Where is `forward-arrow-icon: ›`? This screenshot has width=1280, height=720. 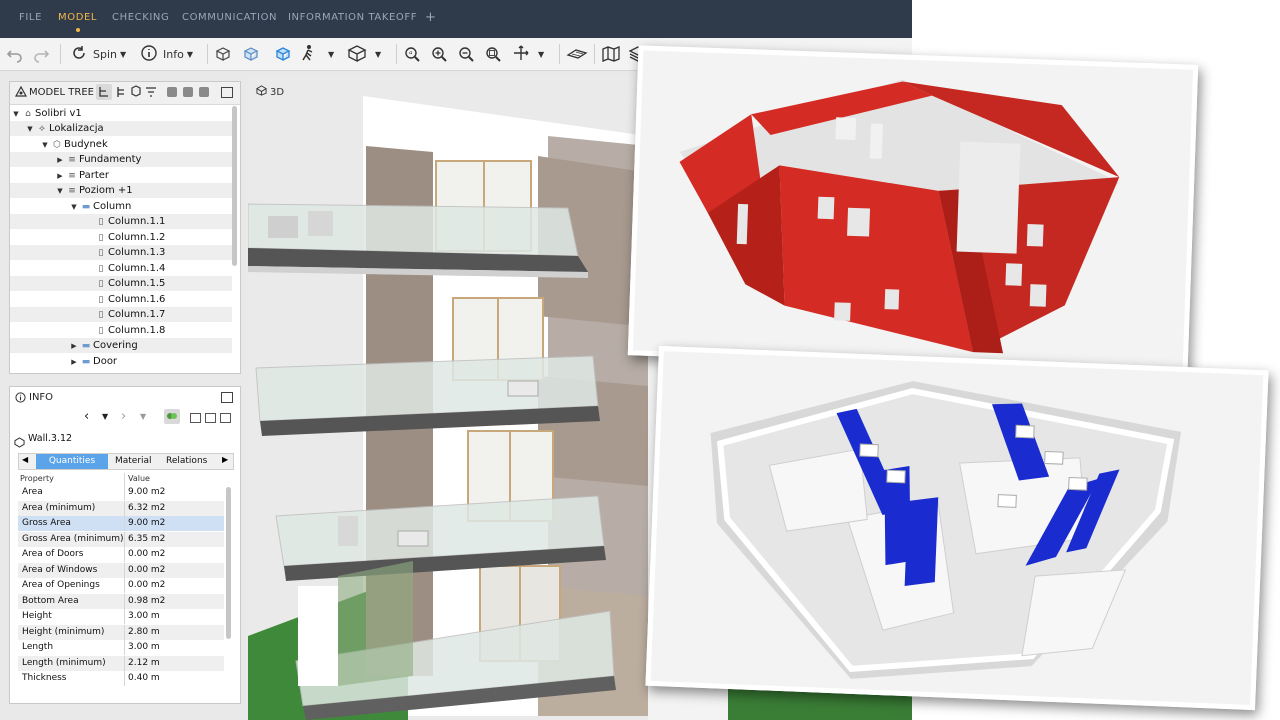 forward-arrow-icon: › is located at coordinates (123, 416).